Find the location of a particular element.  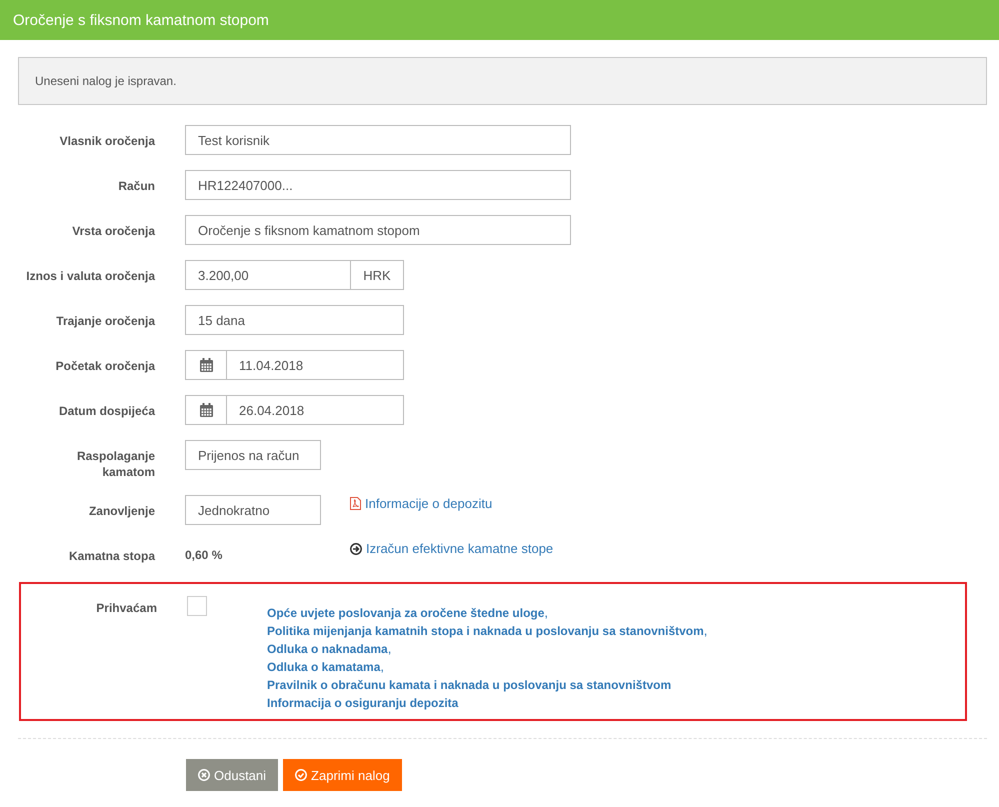

date-field: 11.04.2018 is located at coordinates (315, 365).